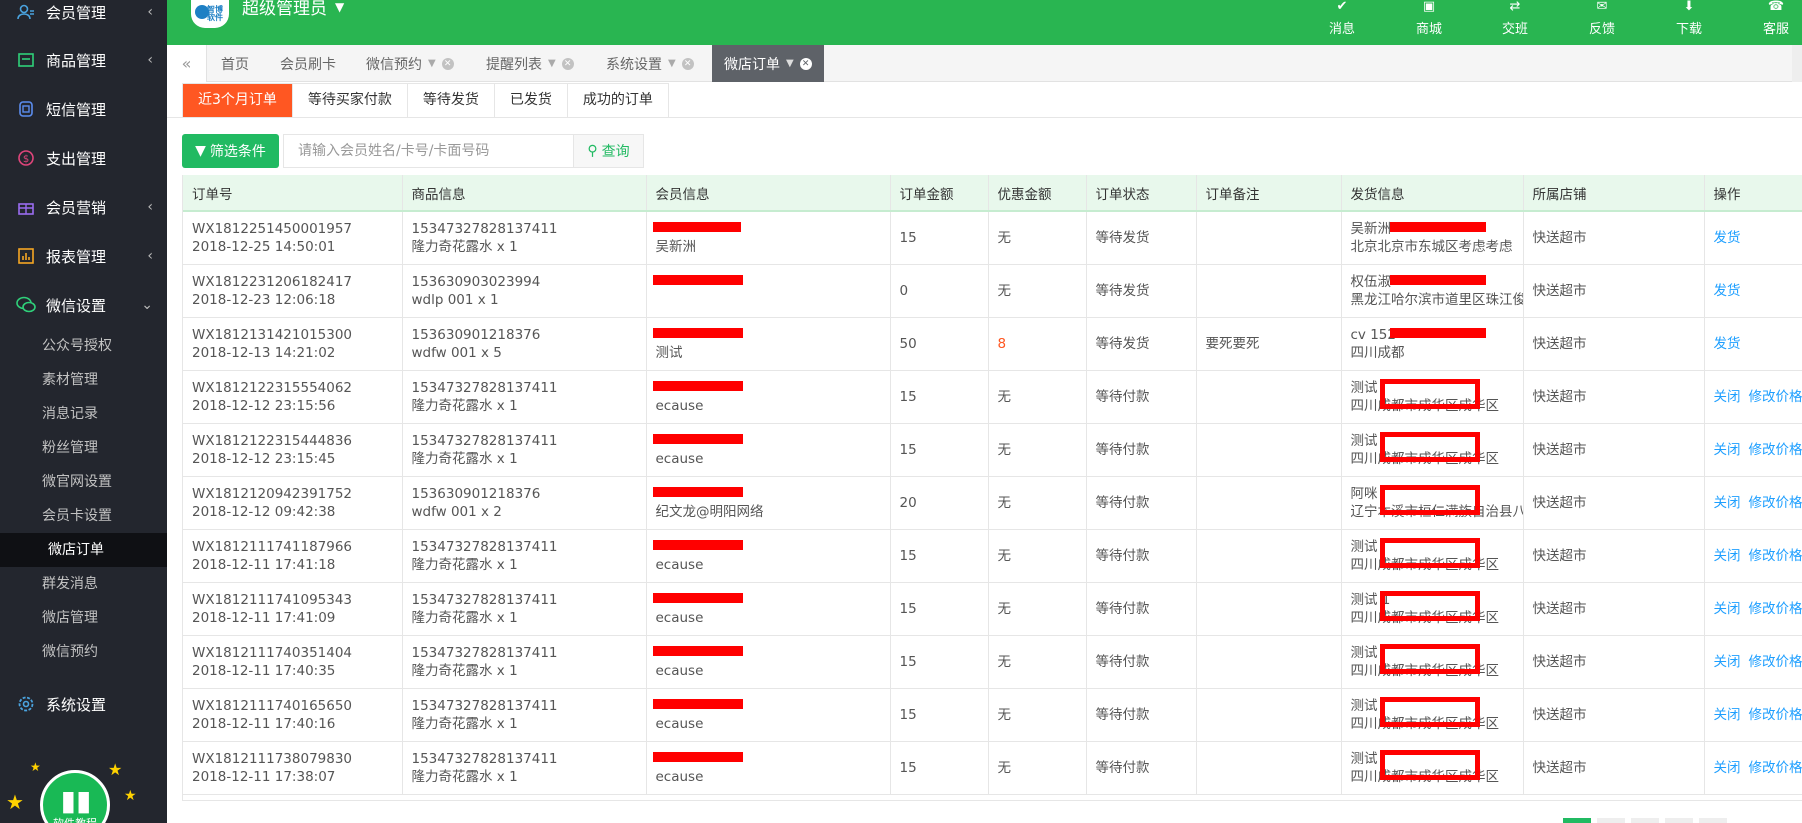 The height and width of the screenshot is (823, 1802). Describe the element at coordinates (450, 100) in the screenshot. I see `subtab-awaiting-shipment: 等待发货` at that location.